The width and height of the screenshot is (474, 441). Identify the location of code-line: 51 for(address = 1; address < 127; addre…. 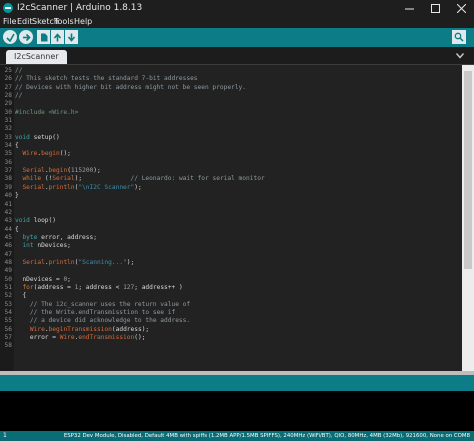
(230, 288).